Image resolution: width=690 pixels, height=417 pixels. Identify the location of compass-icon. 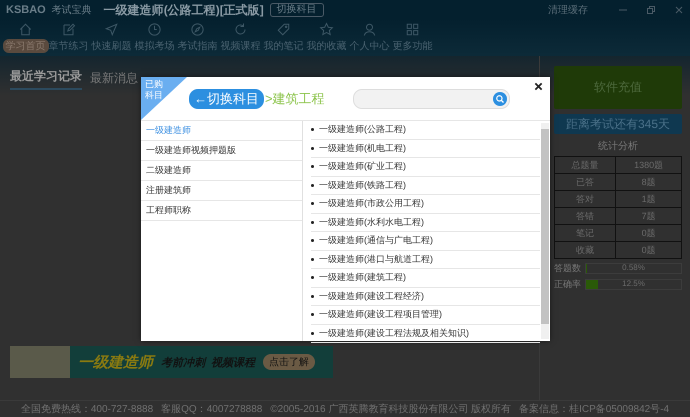
(197, 29).